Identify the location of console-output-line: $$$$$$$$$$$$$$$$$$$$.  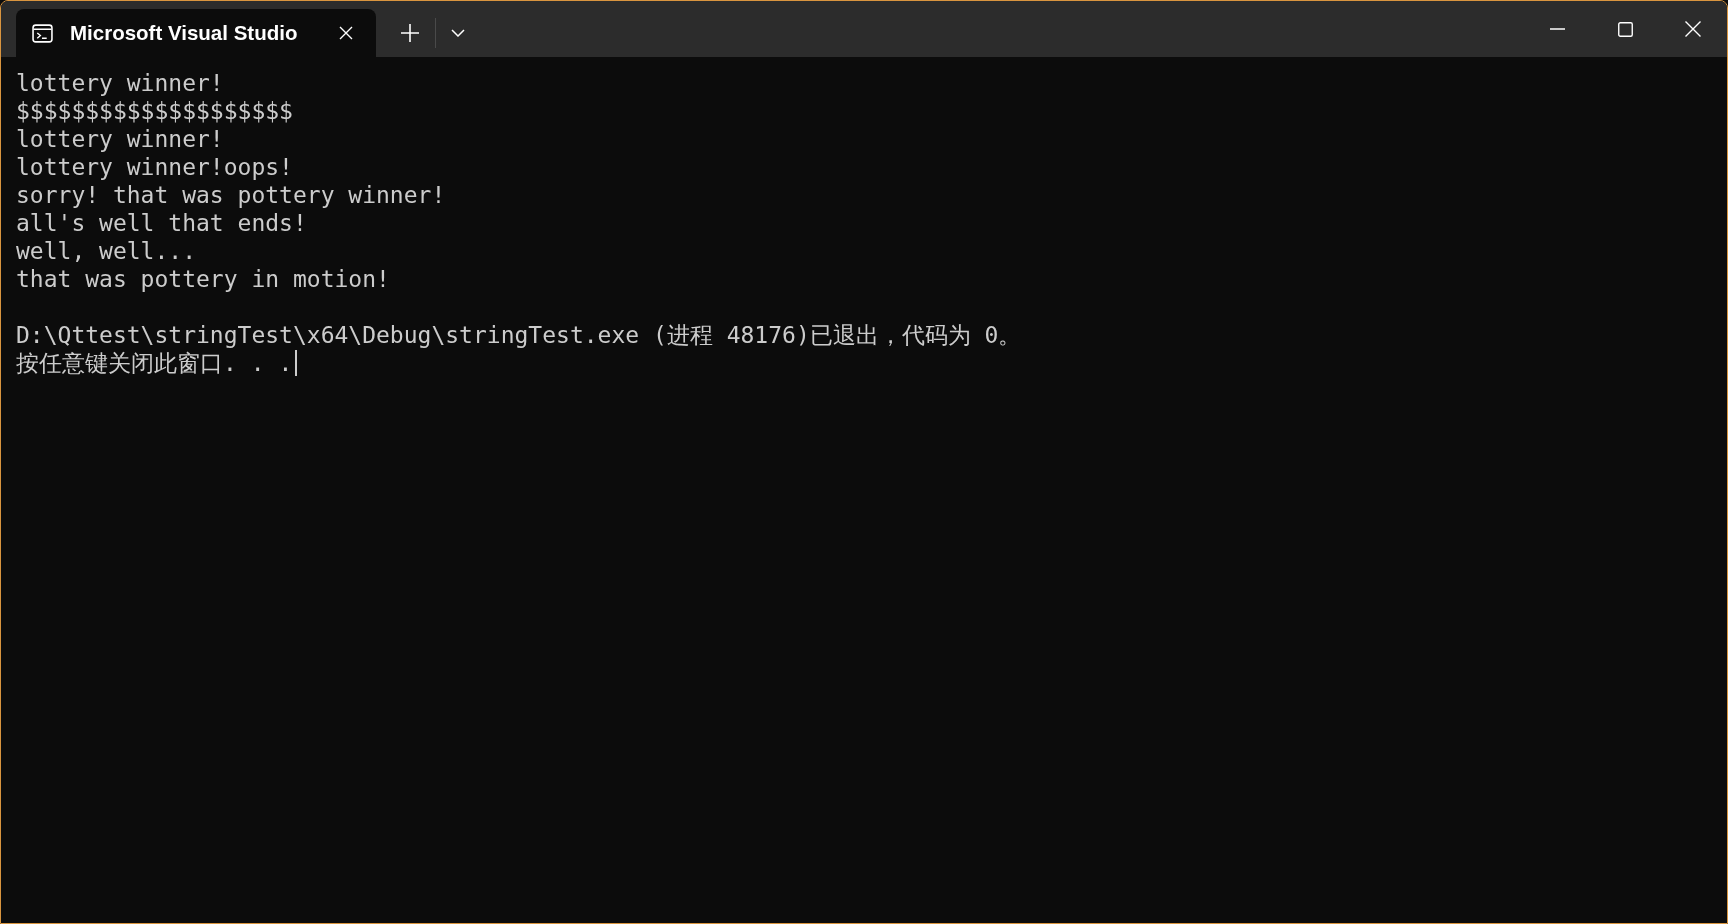
(154, 111).